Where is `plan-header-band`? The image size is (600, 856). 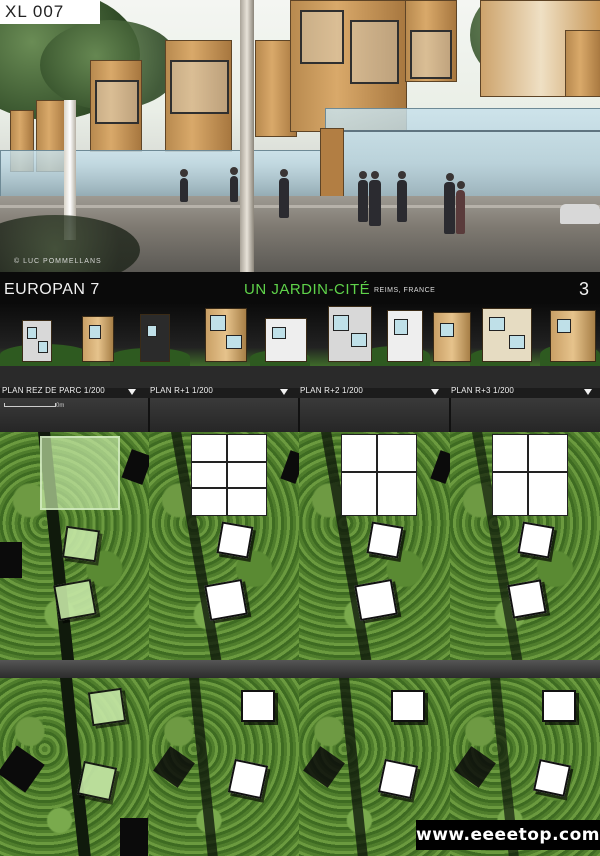
plan-header-band is located at coordinates (300, 415).